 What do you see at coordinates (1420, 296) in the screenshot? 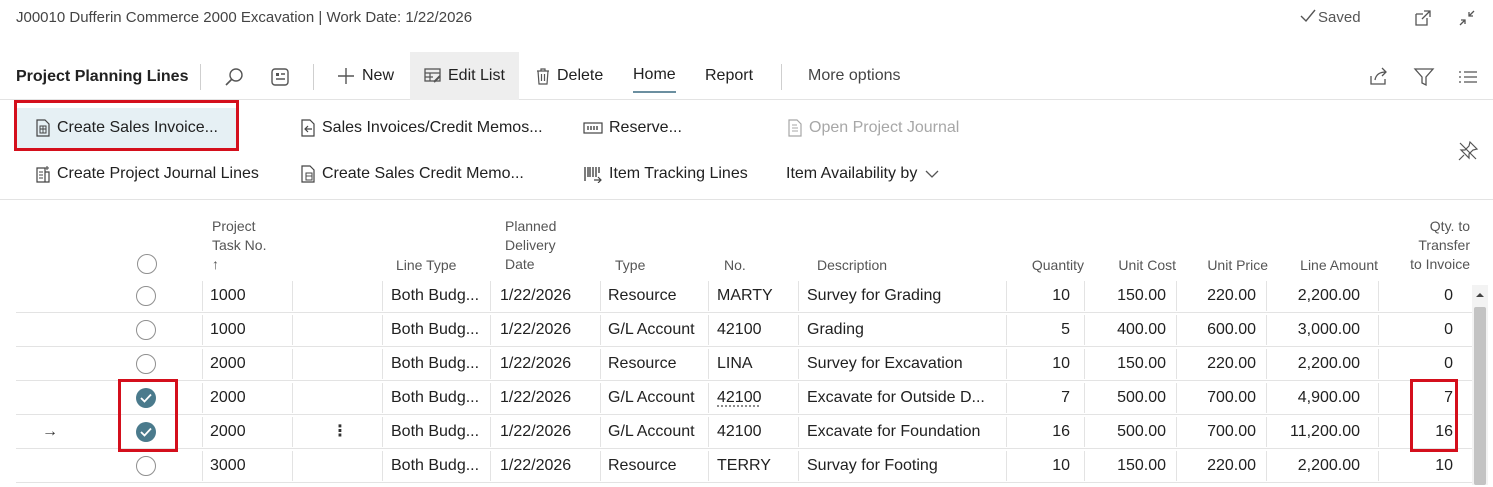
I see `qty-to-transfer-cell: 0` at bounding box center [1420, 296].